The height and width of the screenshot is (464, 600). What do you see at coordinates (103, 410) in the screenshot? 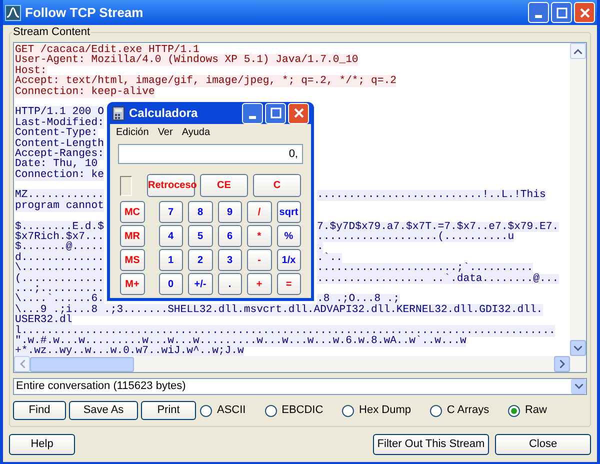
I see `button: Save As` at bounding box center [103, 410].